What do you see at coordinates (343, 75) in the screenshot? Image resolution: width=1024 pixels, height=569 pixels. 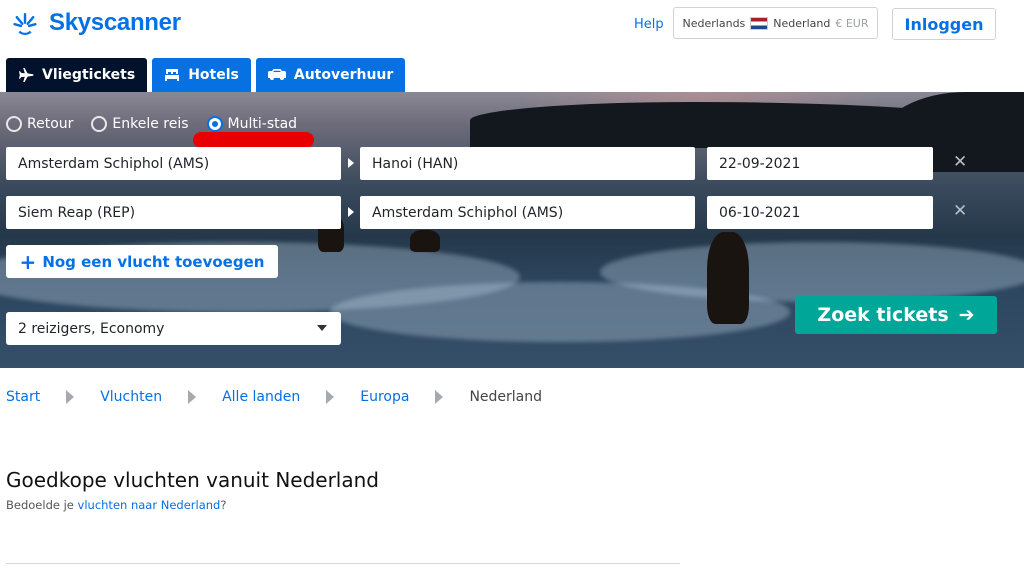 I see `tab-car-hire-label: Autoverhuur` at bounding box center [343, 75].